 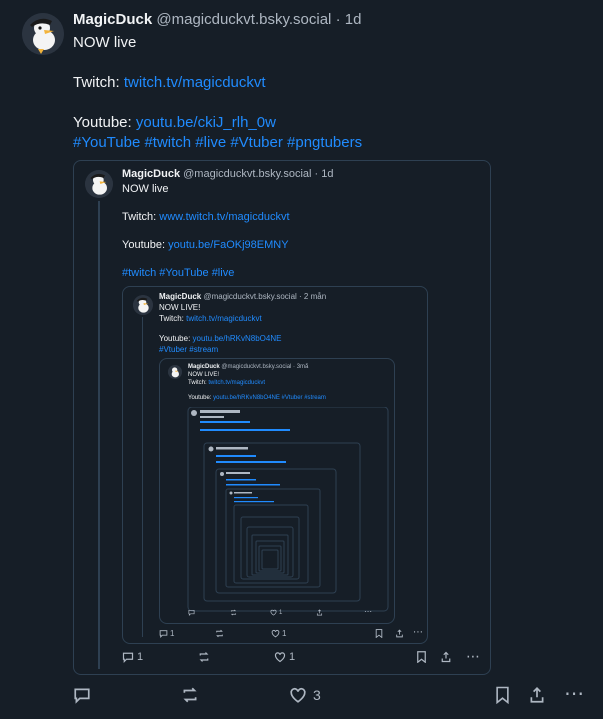 I want to click on quote-actions: 1 ⋯, so click(x=290, y=613).